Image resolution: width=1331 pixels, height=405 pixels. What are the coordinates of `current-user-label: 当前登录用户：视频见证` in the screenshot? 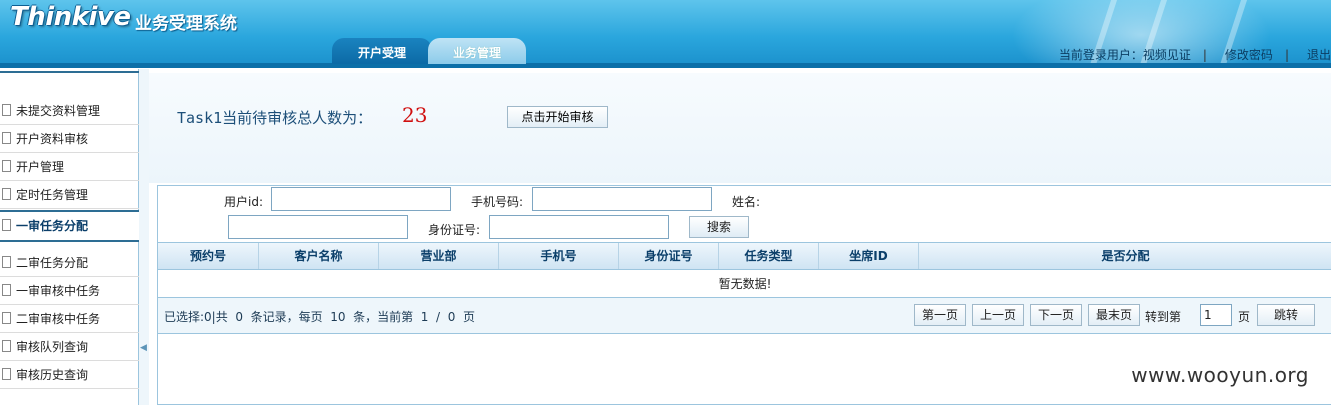 It's located at (1124, 55).